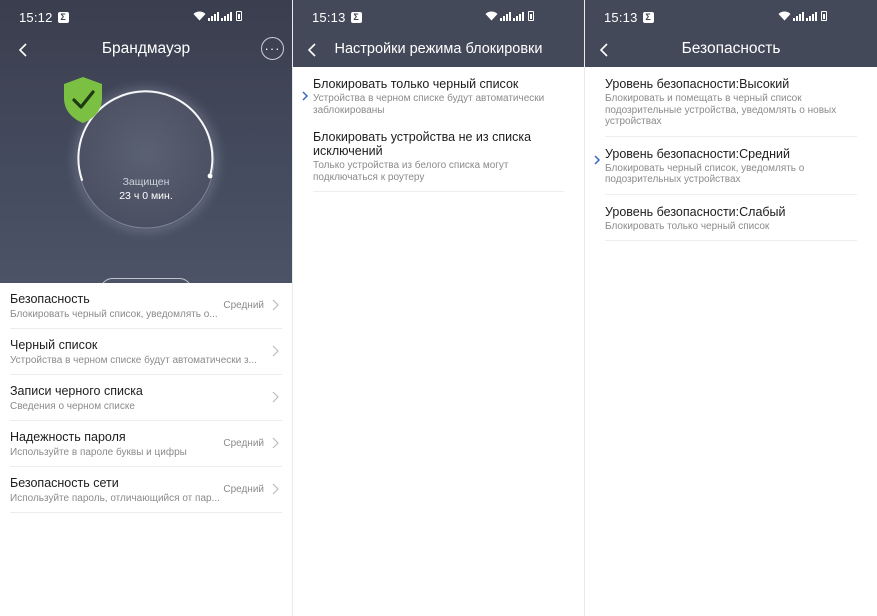 The width and height of the screenshot is (877, 616). What do you see at coordinates (83, 100) in the screenshot?
I see `shield-check-icon` at bounding box center [83, 100].